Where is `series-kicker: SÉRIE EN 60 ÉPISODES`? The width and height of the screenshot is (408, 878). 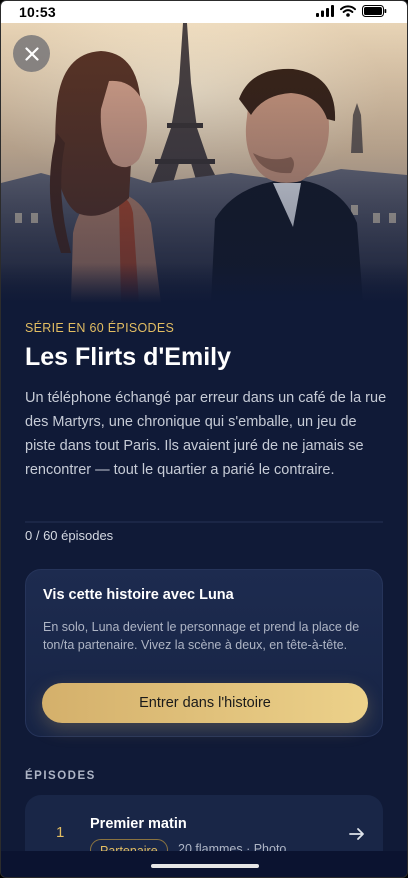
series-kicker: SÉRIE EN 60 ÉPISODES is located at coordinates (100, 328).